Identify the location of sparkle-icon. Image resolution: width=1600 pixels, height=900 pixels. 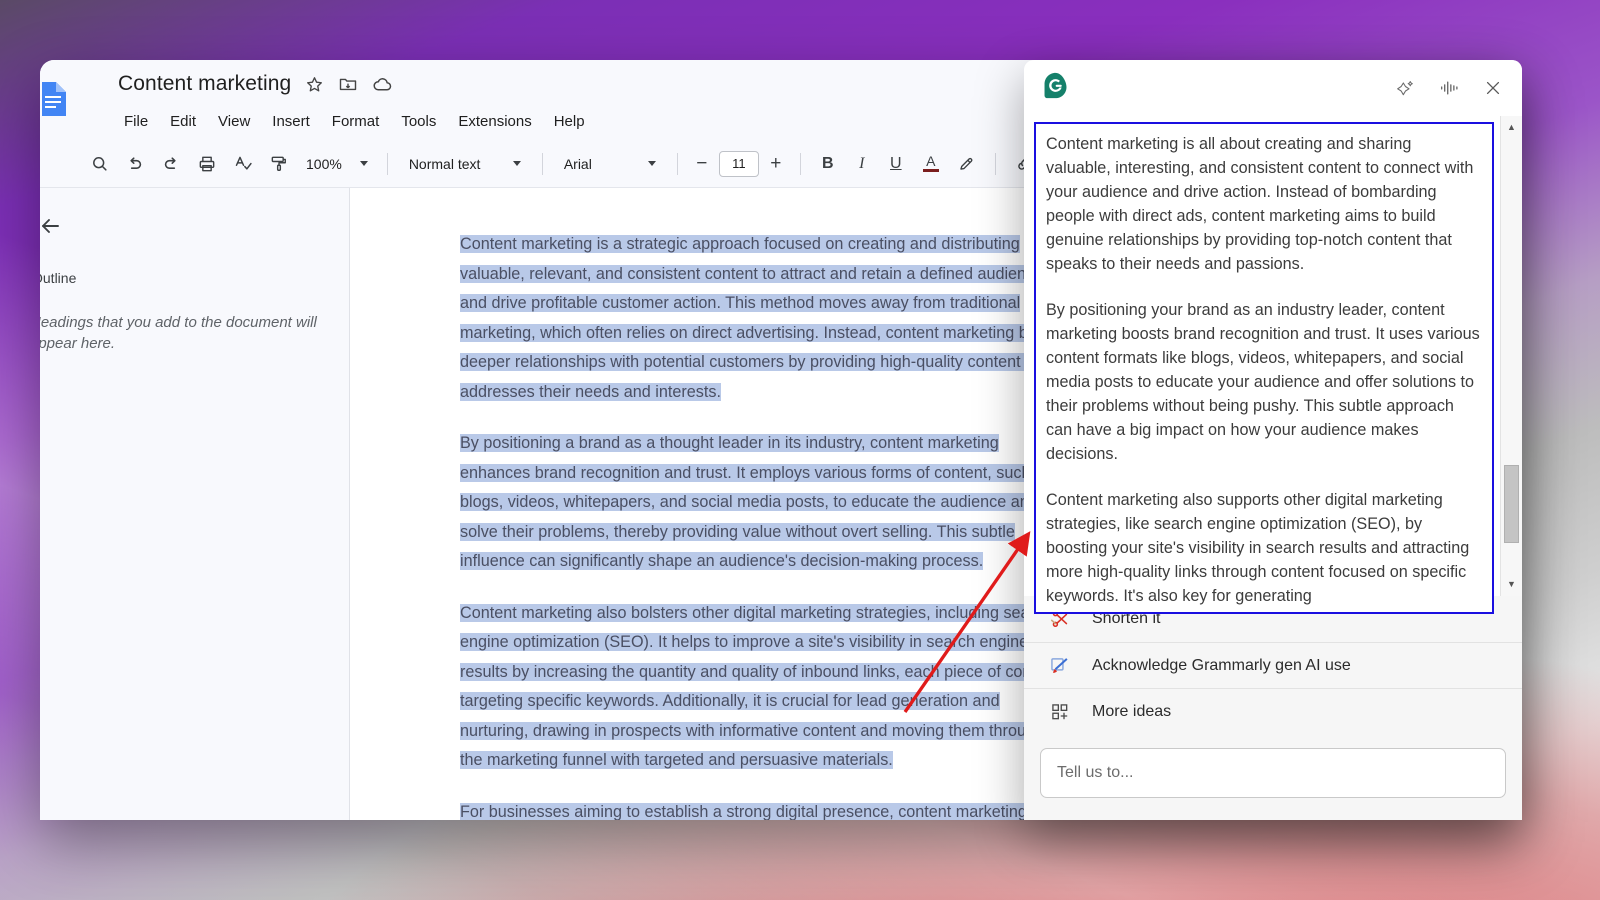
(1405, 88).